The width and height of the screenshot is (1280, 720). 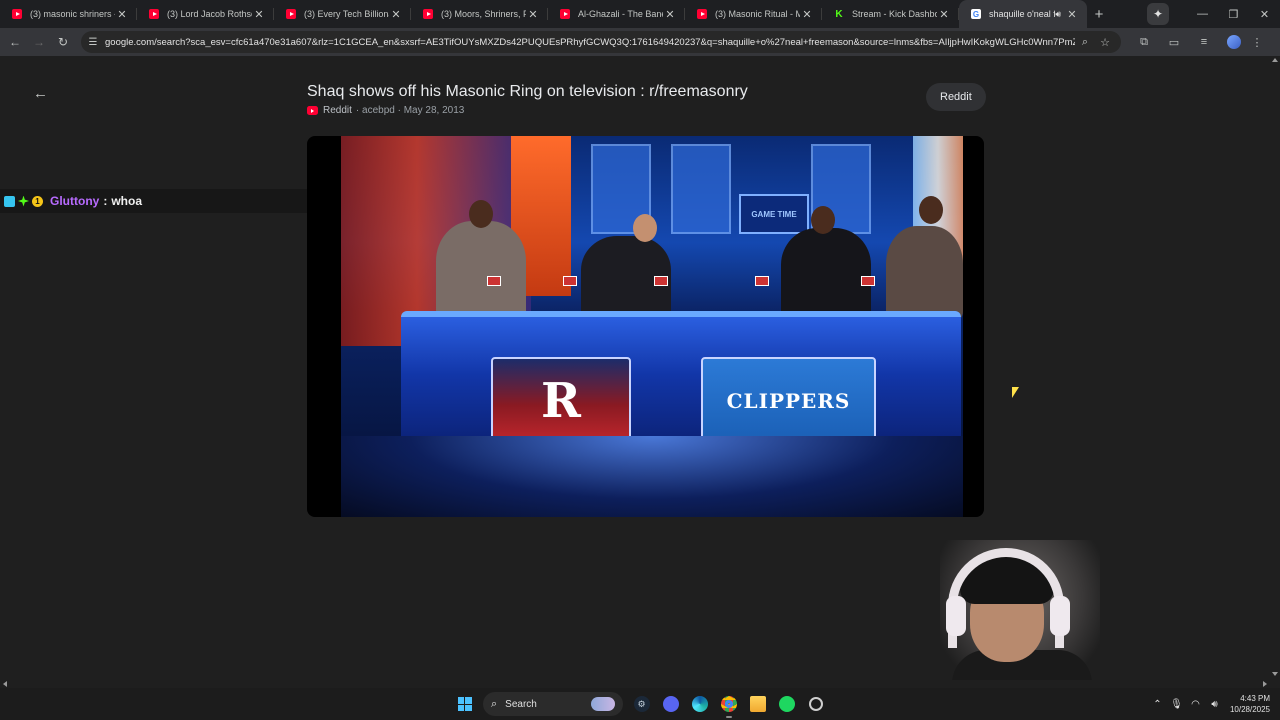 What do you see at coordinates (1233, 14) in the screenshot?
I see `restore-icon: ❐` at bounding box center [1233, 14].